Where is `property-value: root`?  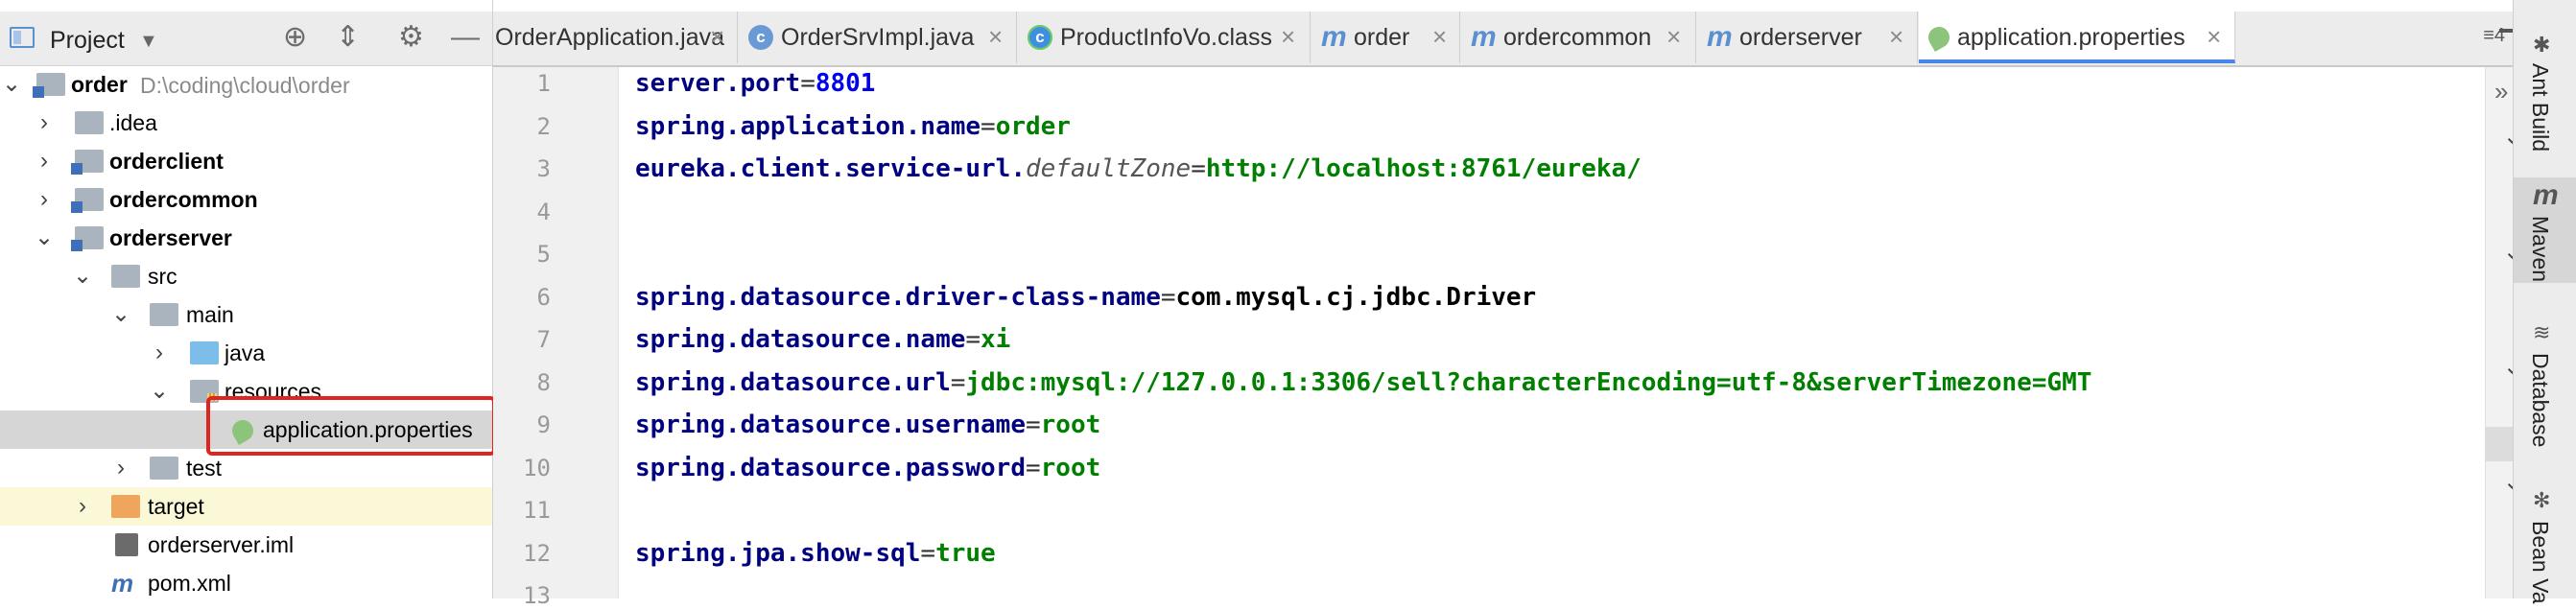 property-value: root is located at coordinates (1070, 425).